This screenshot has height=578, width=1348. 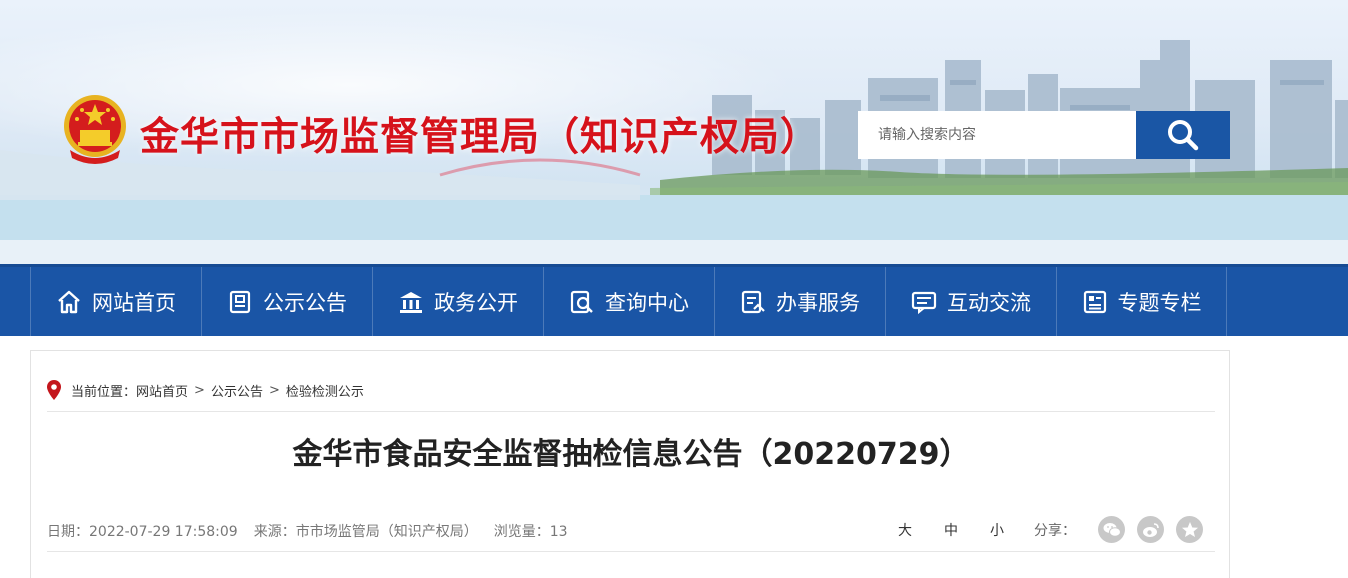 I want to click on nav-item-query: 查询中心, so click(x=628, y=301).